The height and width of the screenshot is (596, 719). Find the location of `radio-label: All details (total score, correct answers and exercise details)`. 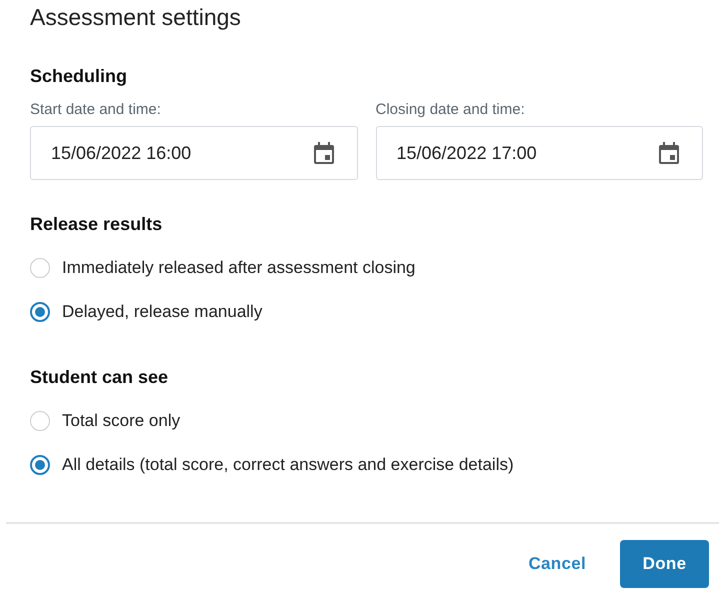

radio-label: All details (total score, correct answers and exercise details) is located at coordinates (288, 465).